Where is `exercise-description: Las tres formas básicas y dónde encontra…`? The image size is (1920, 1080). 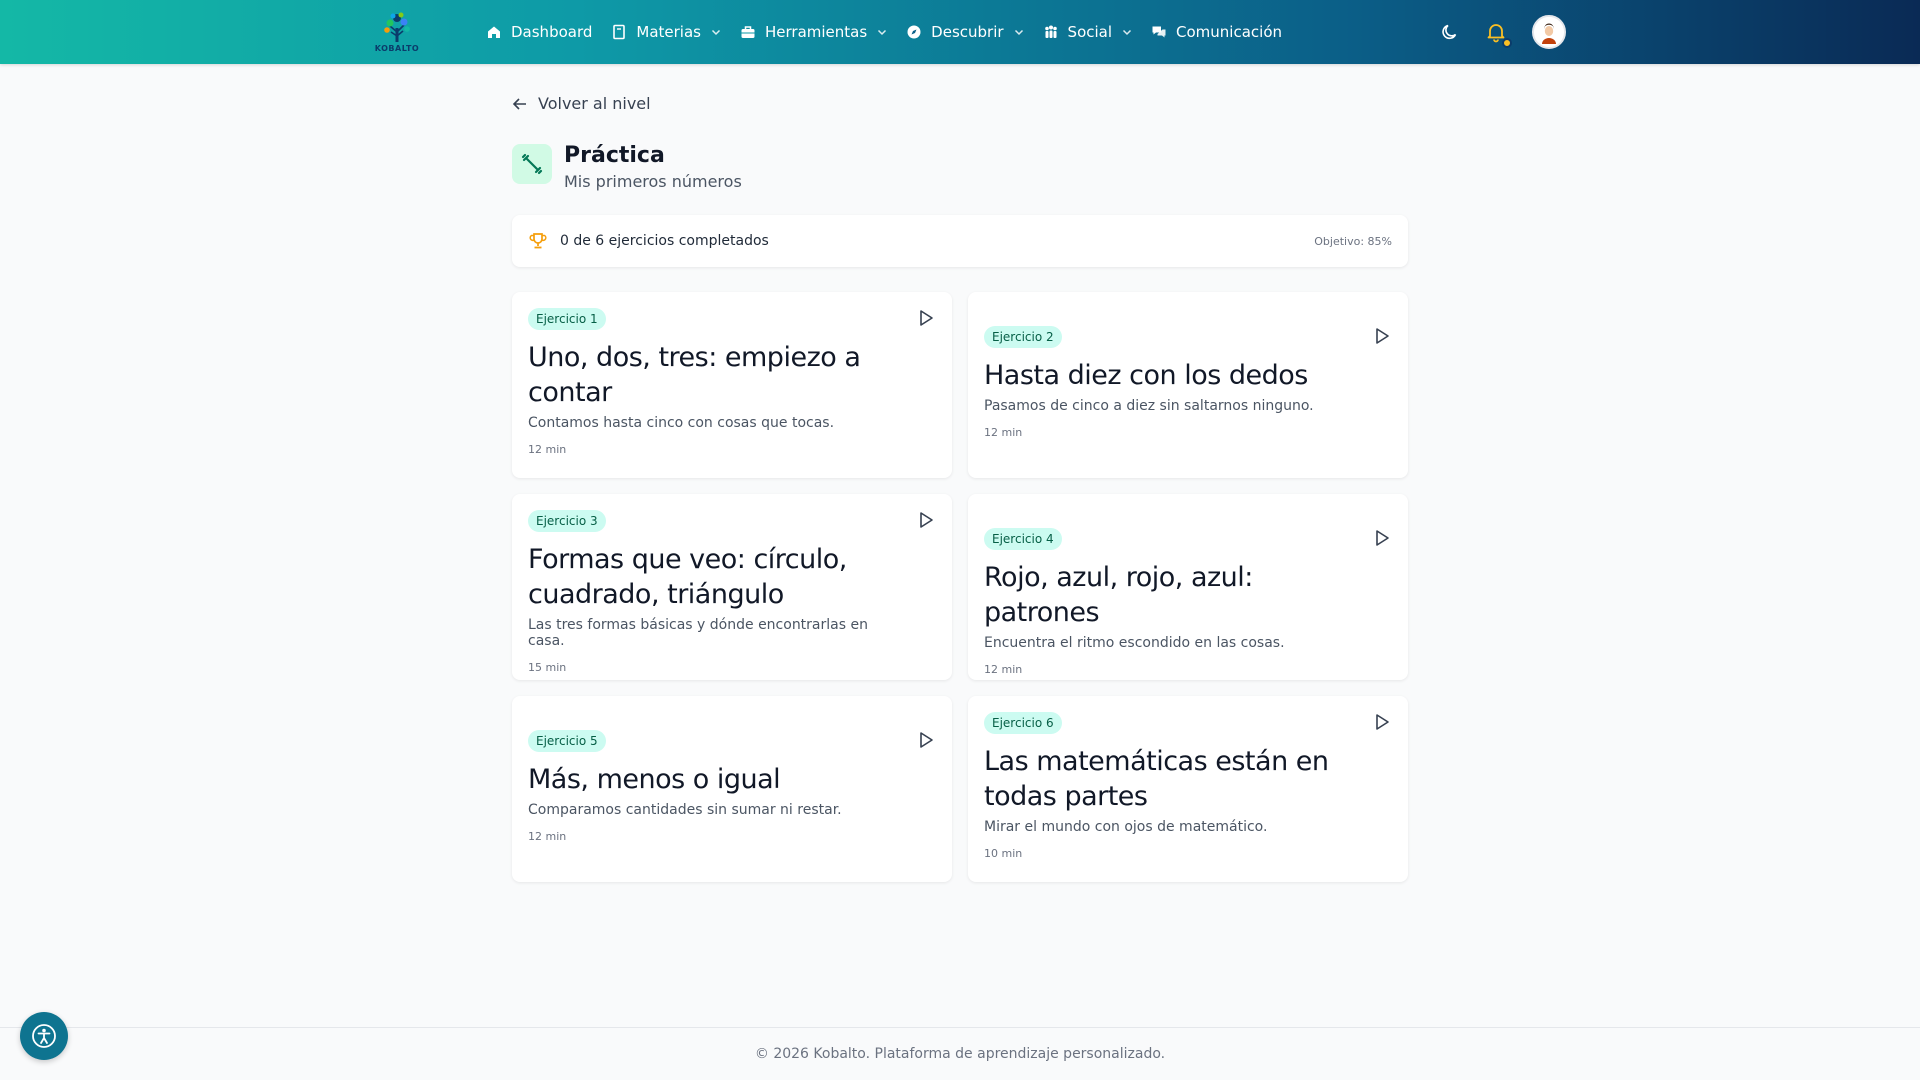 exercise-description: Las tres formas básicas y dónde encontra… is located at coordinates (698, 633).